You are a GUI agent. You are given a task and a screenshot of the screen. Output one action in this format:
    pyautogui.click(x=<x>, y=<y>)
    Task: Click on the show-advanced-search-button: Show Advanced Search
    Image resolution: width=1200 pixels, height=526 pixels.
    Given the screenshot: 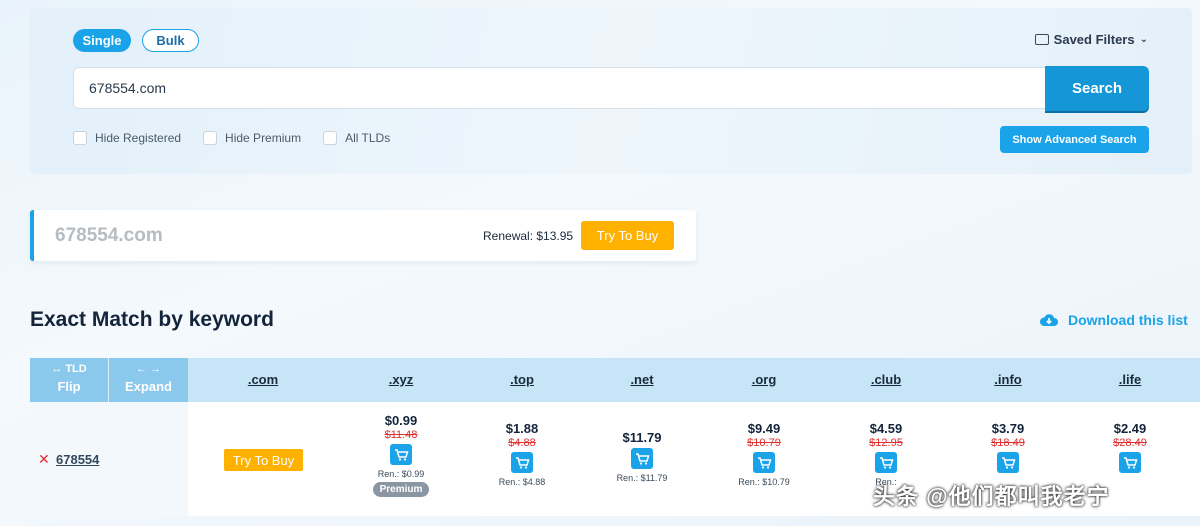 What is the action you would take?
    pyautogui.click(x=1074, y=139)
    